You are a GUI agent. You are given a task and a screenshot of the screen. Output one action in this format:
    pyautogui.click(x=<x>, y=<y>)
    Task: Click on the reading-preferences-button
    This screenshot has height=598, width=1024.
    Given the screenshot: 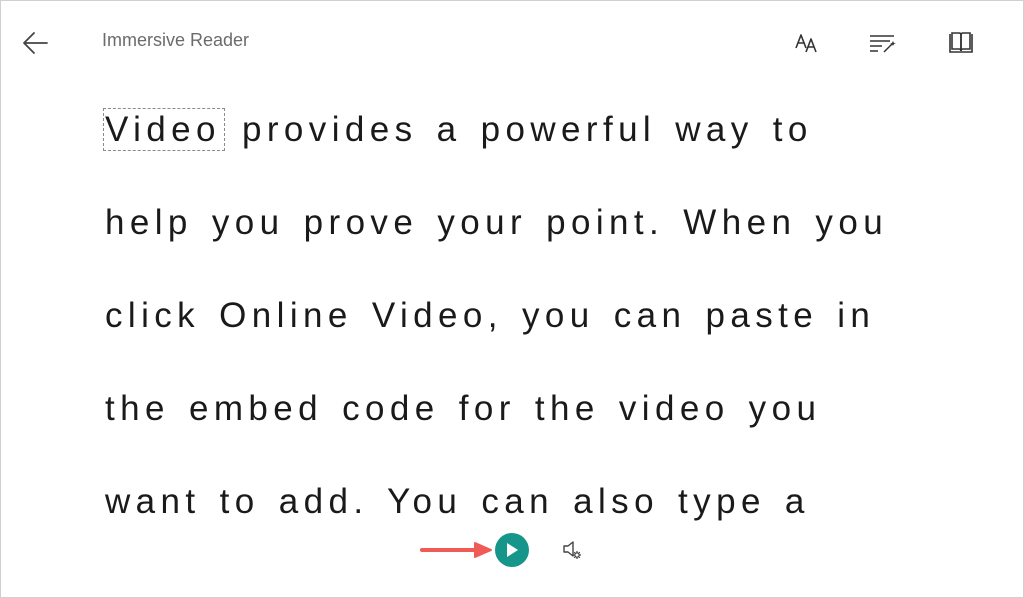 What is the action you would take?
    pyautogui.click(x=961, y=43)
    